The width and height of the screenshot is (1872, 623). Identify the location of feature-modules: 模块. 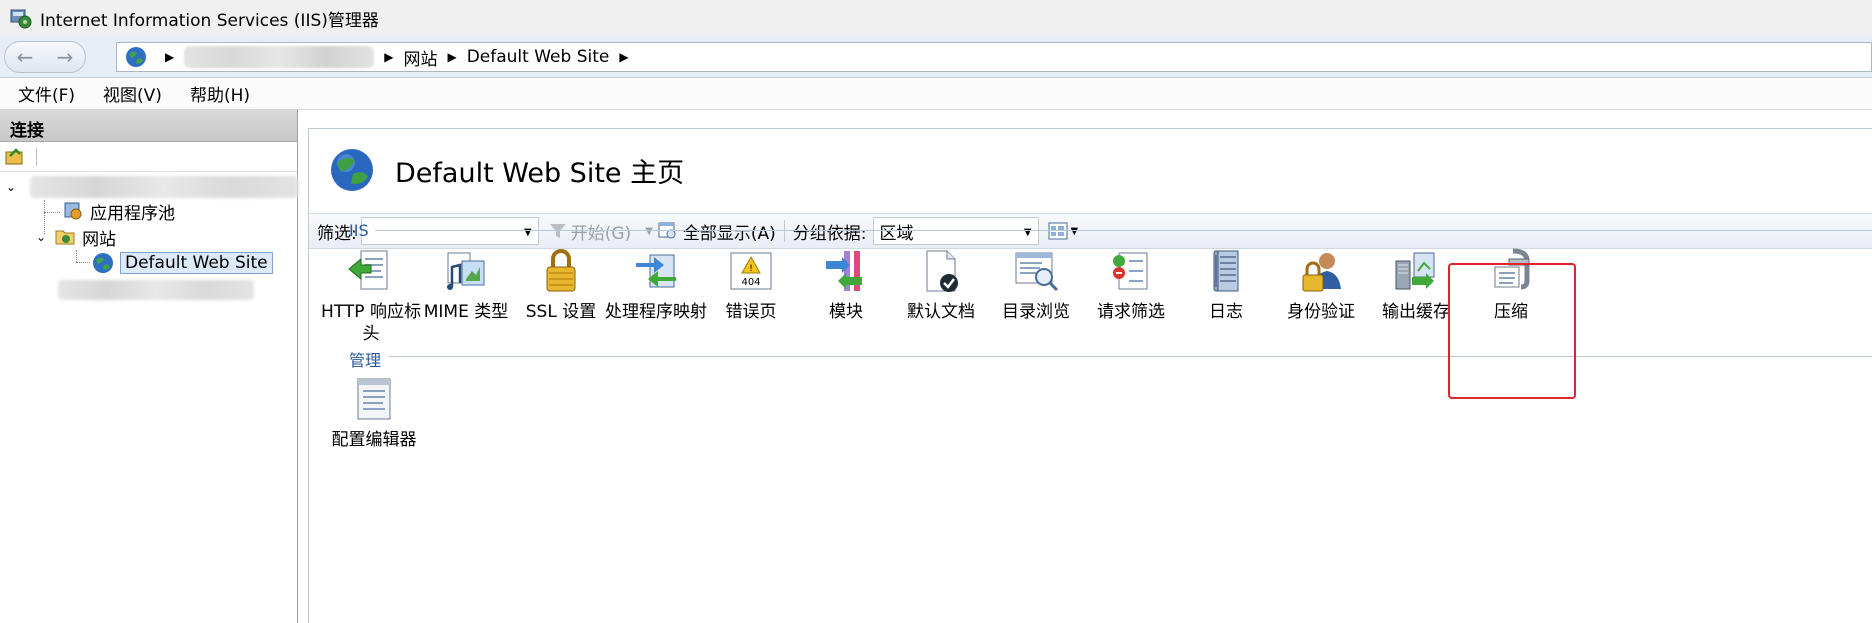
(846, 285).